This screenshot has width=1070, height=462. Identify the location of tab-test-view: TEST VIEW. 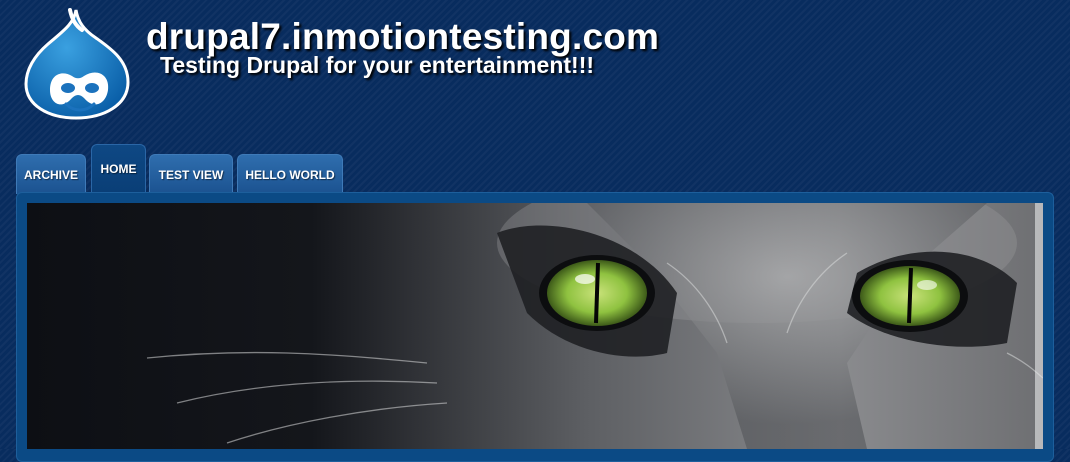
(191, 174).